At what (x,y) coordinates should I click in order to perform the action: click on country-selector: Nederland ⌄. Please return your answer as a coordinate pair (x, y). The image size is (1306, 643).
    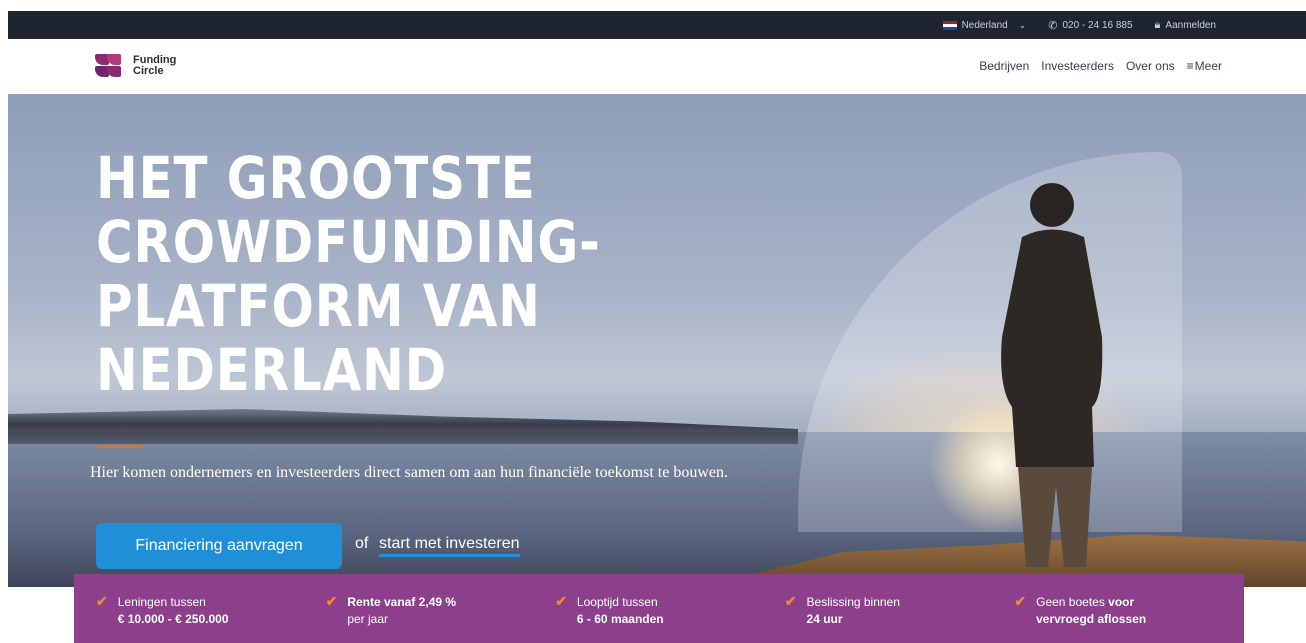
    Looking at the image, I should click on (984, 25).